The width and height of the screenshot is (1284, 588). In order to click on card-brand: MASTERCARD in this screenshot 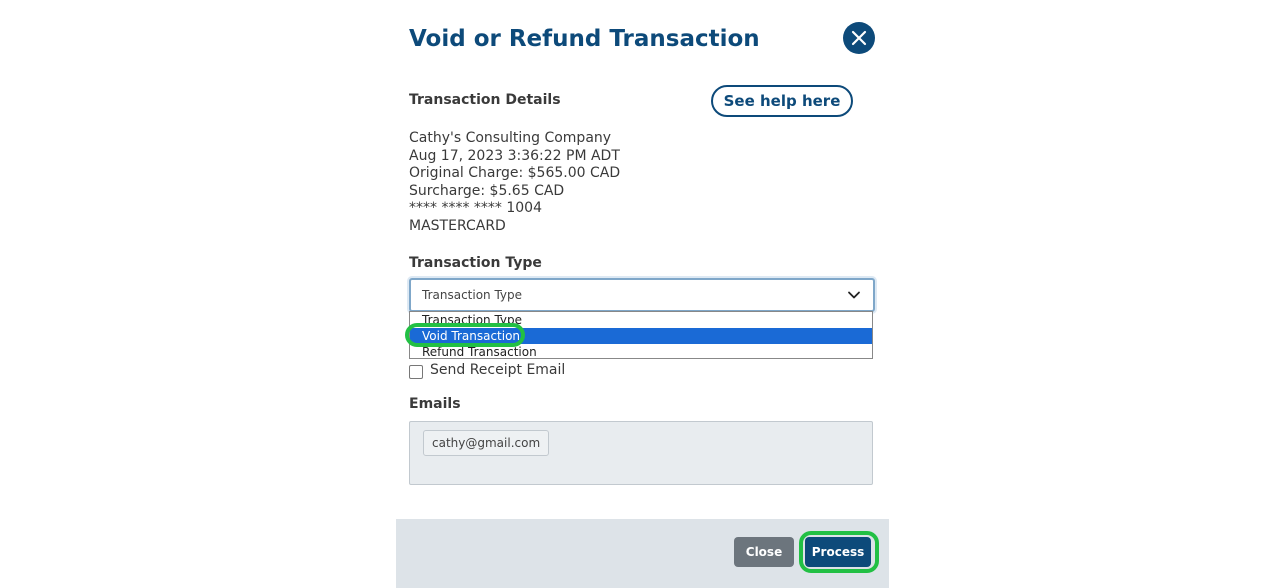, I will do `click(457, 225)`.